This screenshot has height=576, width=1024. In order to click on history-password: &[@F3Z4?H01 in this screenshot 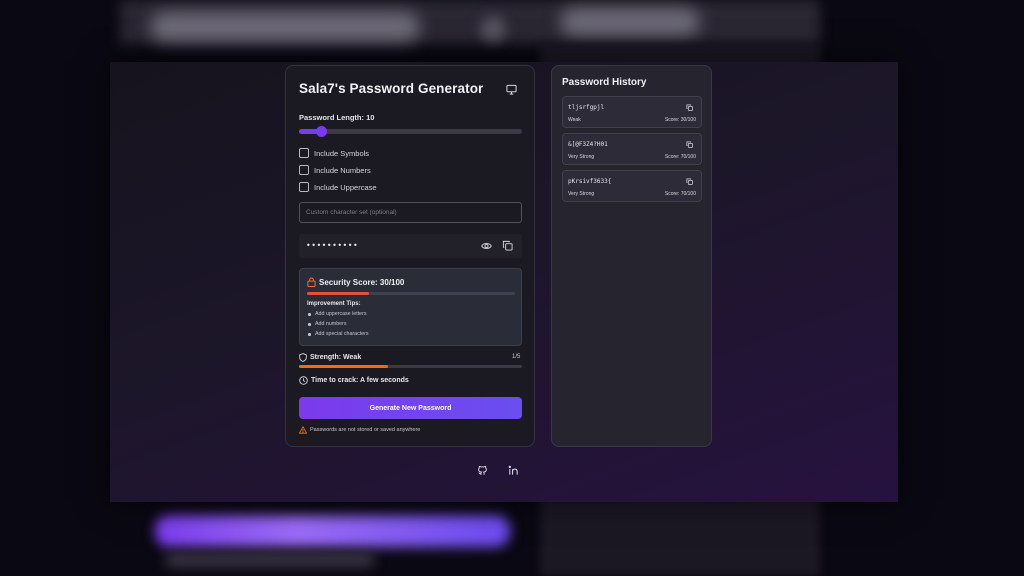, I will do `click(588, 144)`.